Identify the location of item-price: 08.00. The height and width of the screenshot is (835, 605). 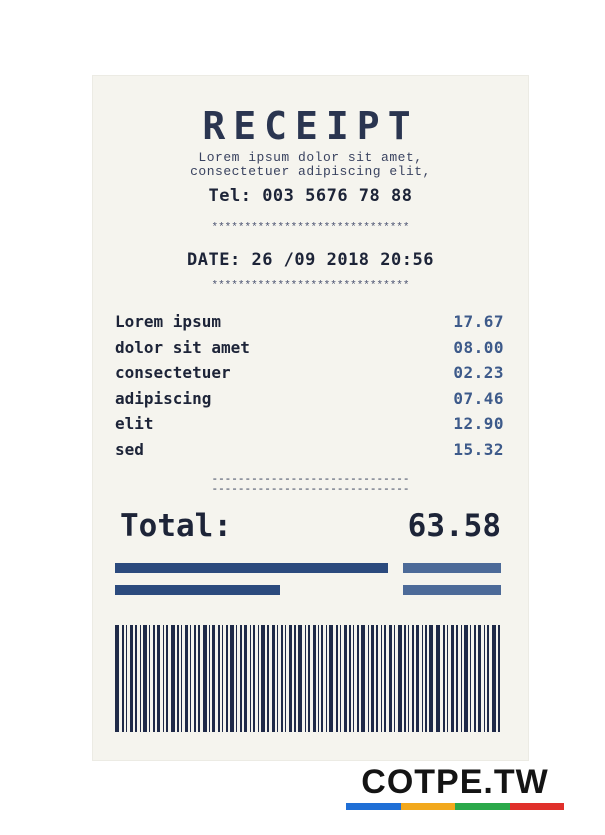
(478, 347).